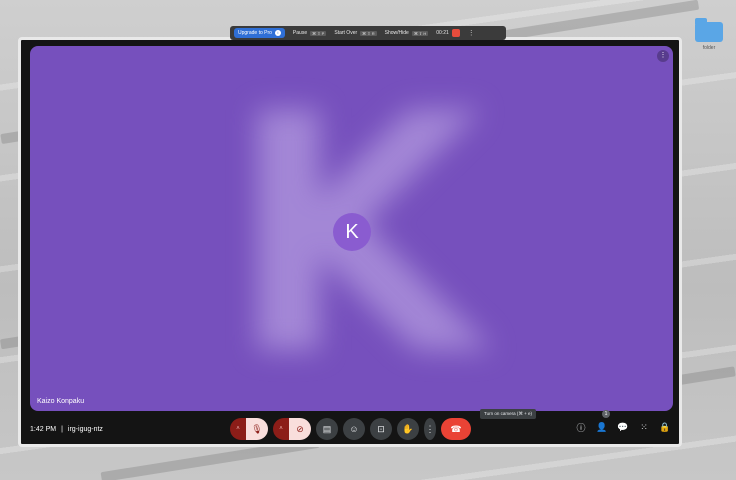 This screenshot has width=736, height=480. I want to click on pause-shortcut: ⌘ ⇧ P, so click(318, 33).